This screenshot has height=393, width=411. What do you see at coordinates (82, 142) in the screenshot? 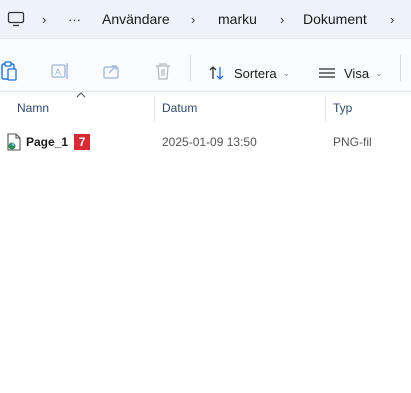
I see `number-badge: 7` at bounding box center [82, 142].